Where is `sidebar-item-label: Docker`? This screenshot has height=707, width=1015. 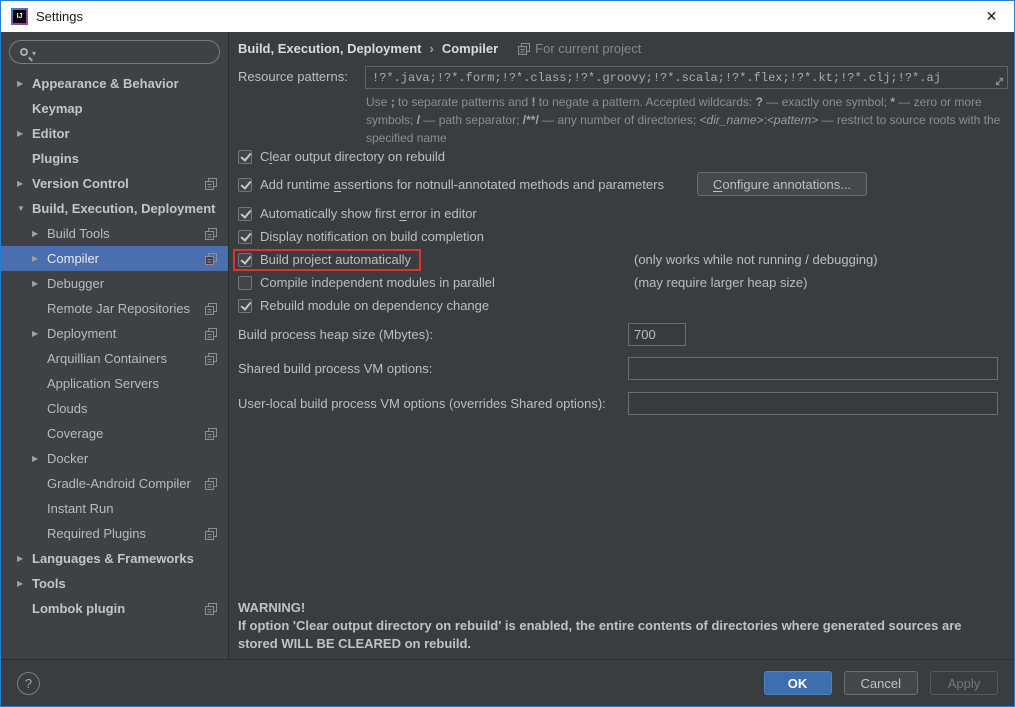
sidebar-item-label: Docker is located at coordinates (68, 458).